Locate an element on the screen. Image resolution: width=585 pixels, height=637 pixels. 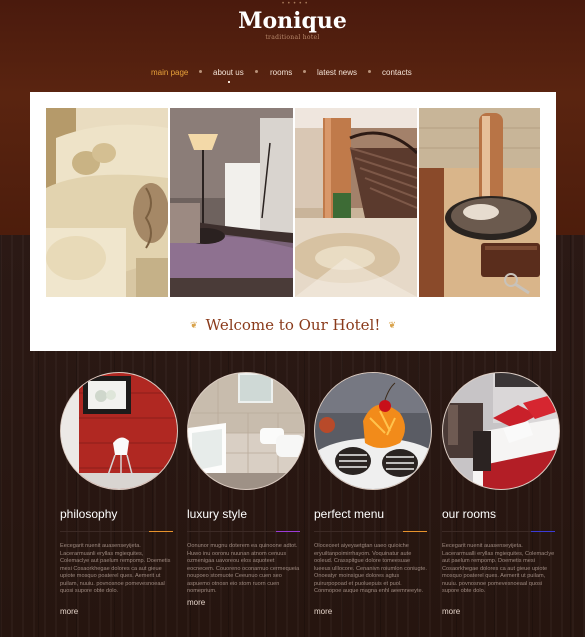
hero-photo-bedroom is located at coordinates (231, 202).